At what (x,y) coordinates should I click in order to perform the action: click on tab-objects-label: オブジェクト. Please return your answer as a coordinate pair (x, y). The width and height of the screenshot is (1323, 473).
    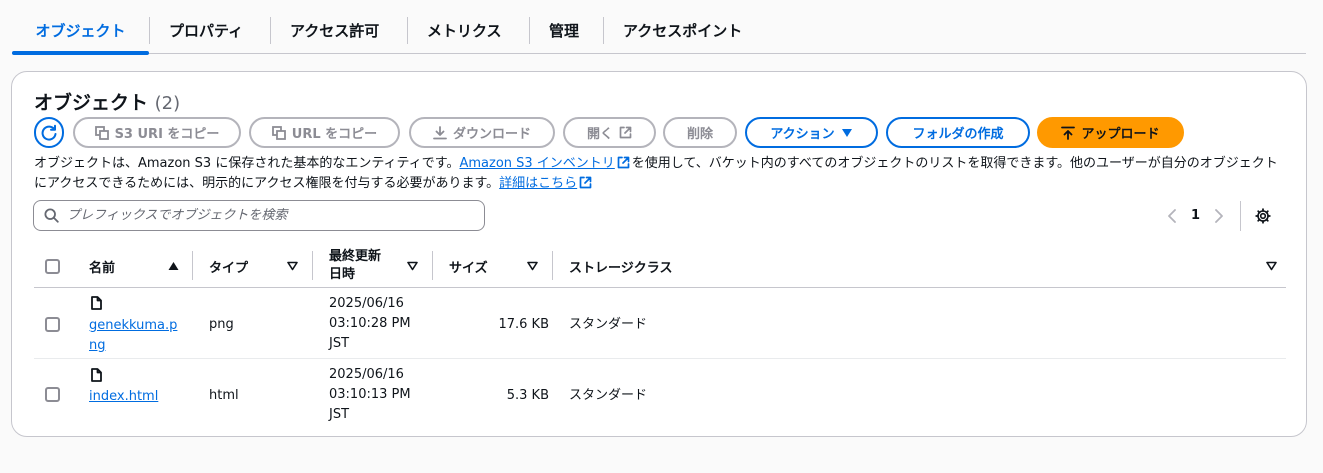
    Looking at the image, I should click on (80, 31).